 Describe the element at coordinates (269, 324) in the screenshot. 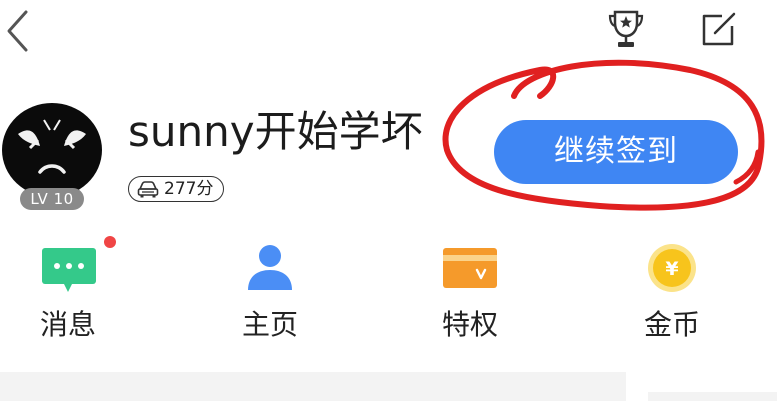

I see `action-label: 主页` at that location.